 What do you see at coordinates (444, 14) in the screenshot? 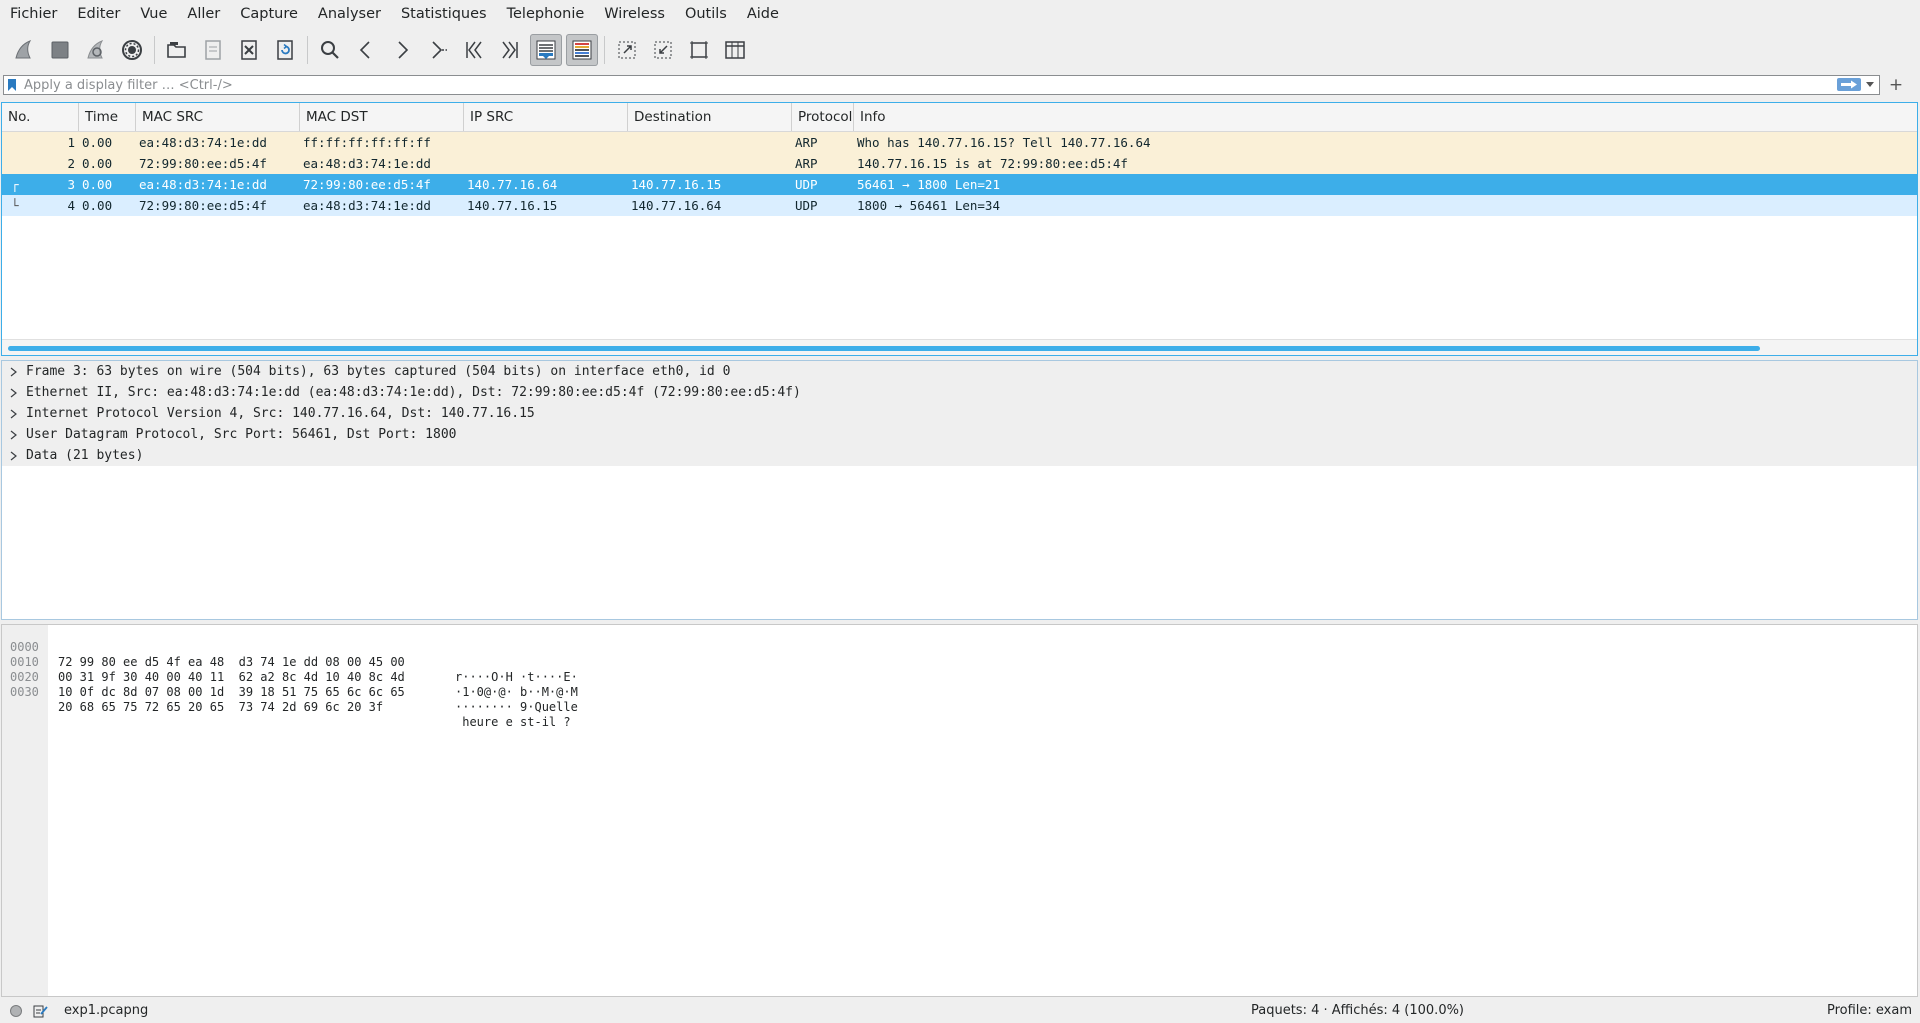
I see `menu-statistiques: Statistiques` at bounding box center [444, 14].